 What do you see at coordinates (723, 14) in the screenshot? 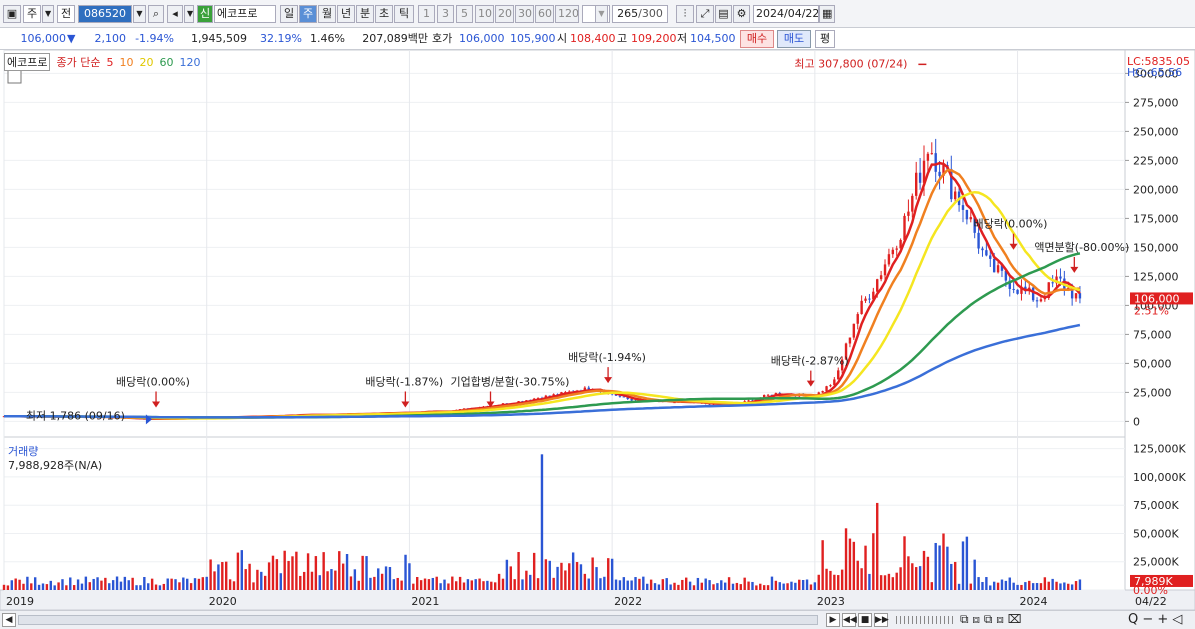
I see `save-icon: ▤` at bounding box center [723, 14].